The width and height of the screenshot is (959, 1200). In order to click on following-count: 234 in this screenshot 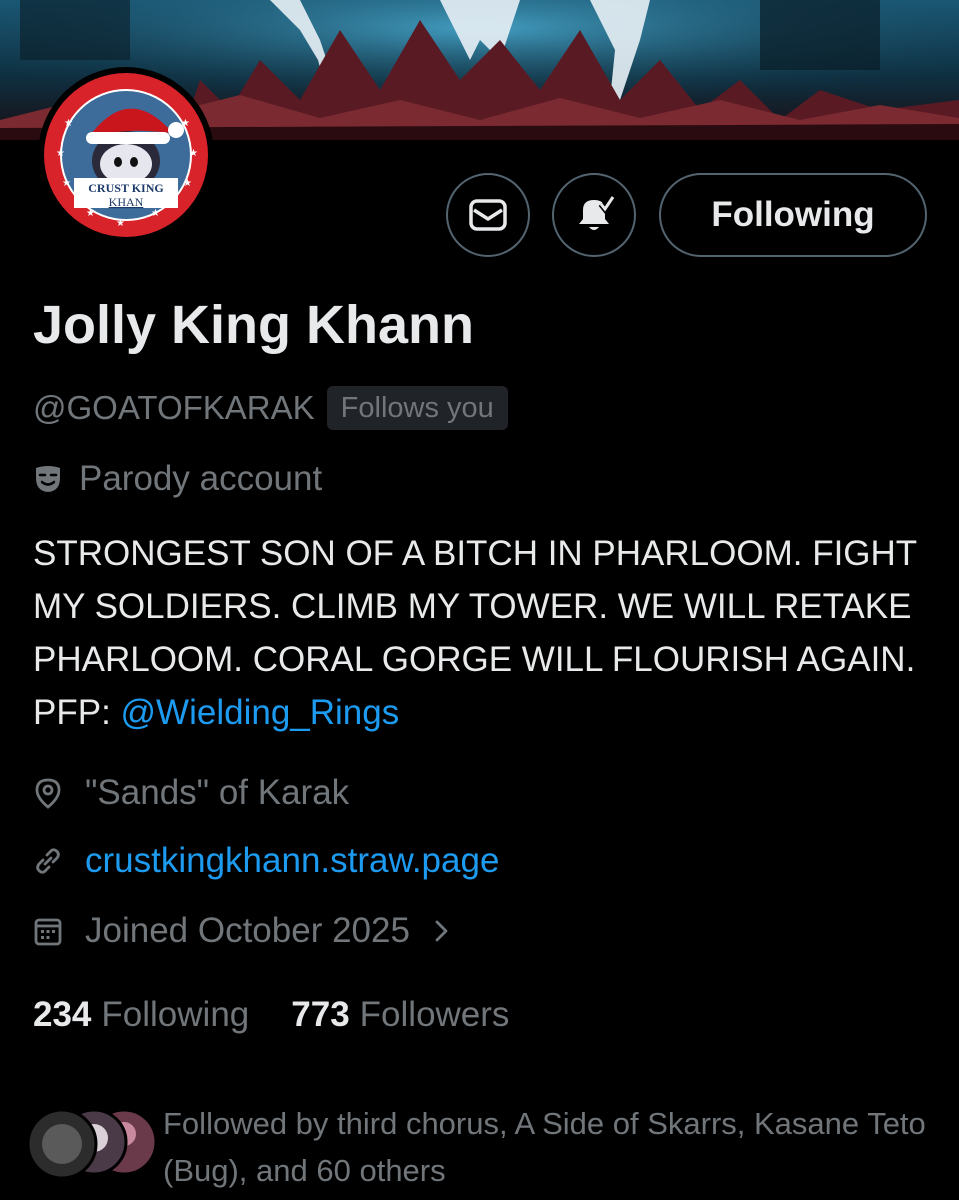, I will do `click(62, 1014)`.